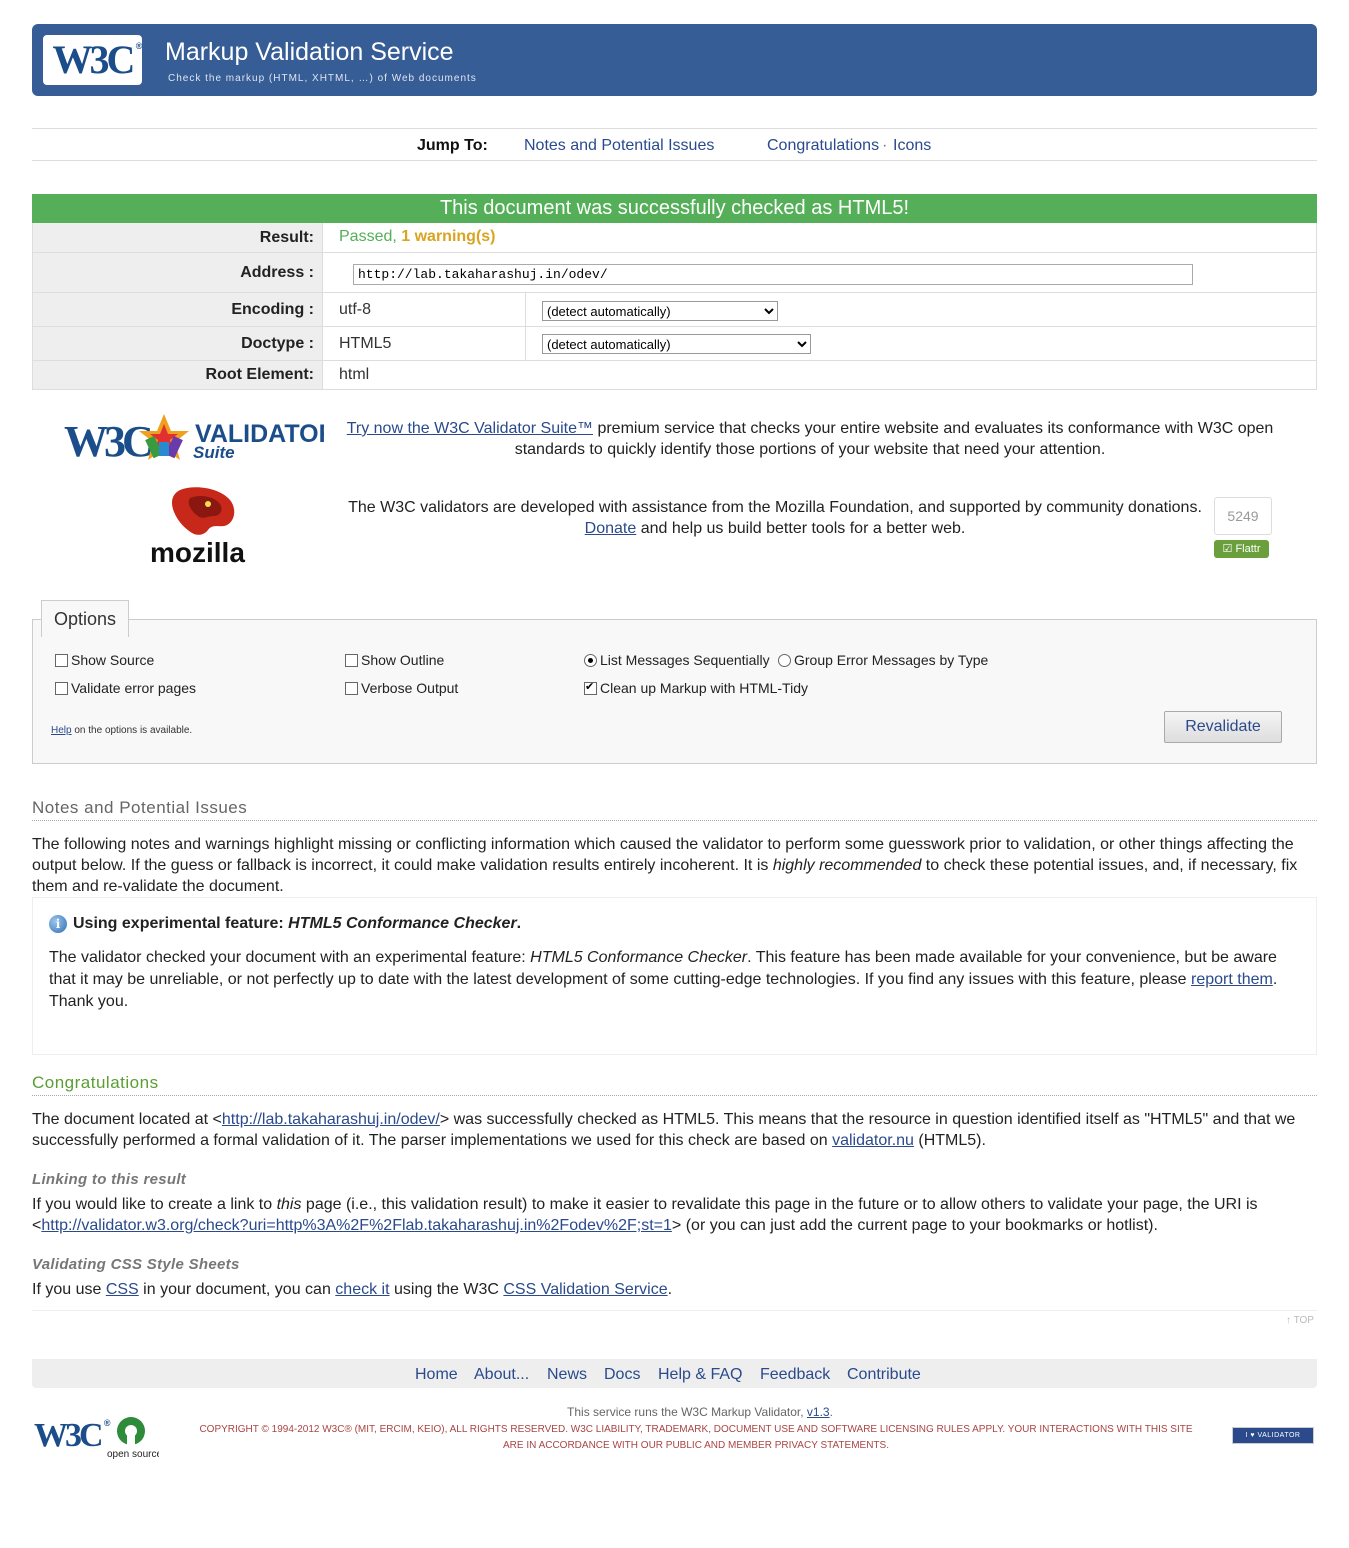 The width and height of the screenshot is (1349, 1548). I want to click on group-by-type-option: Group Error Messages by Type, so click(883, 660).